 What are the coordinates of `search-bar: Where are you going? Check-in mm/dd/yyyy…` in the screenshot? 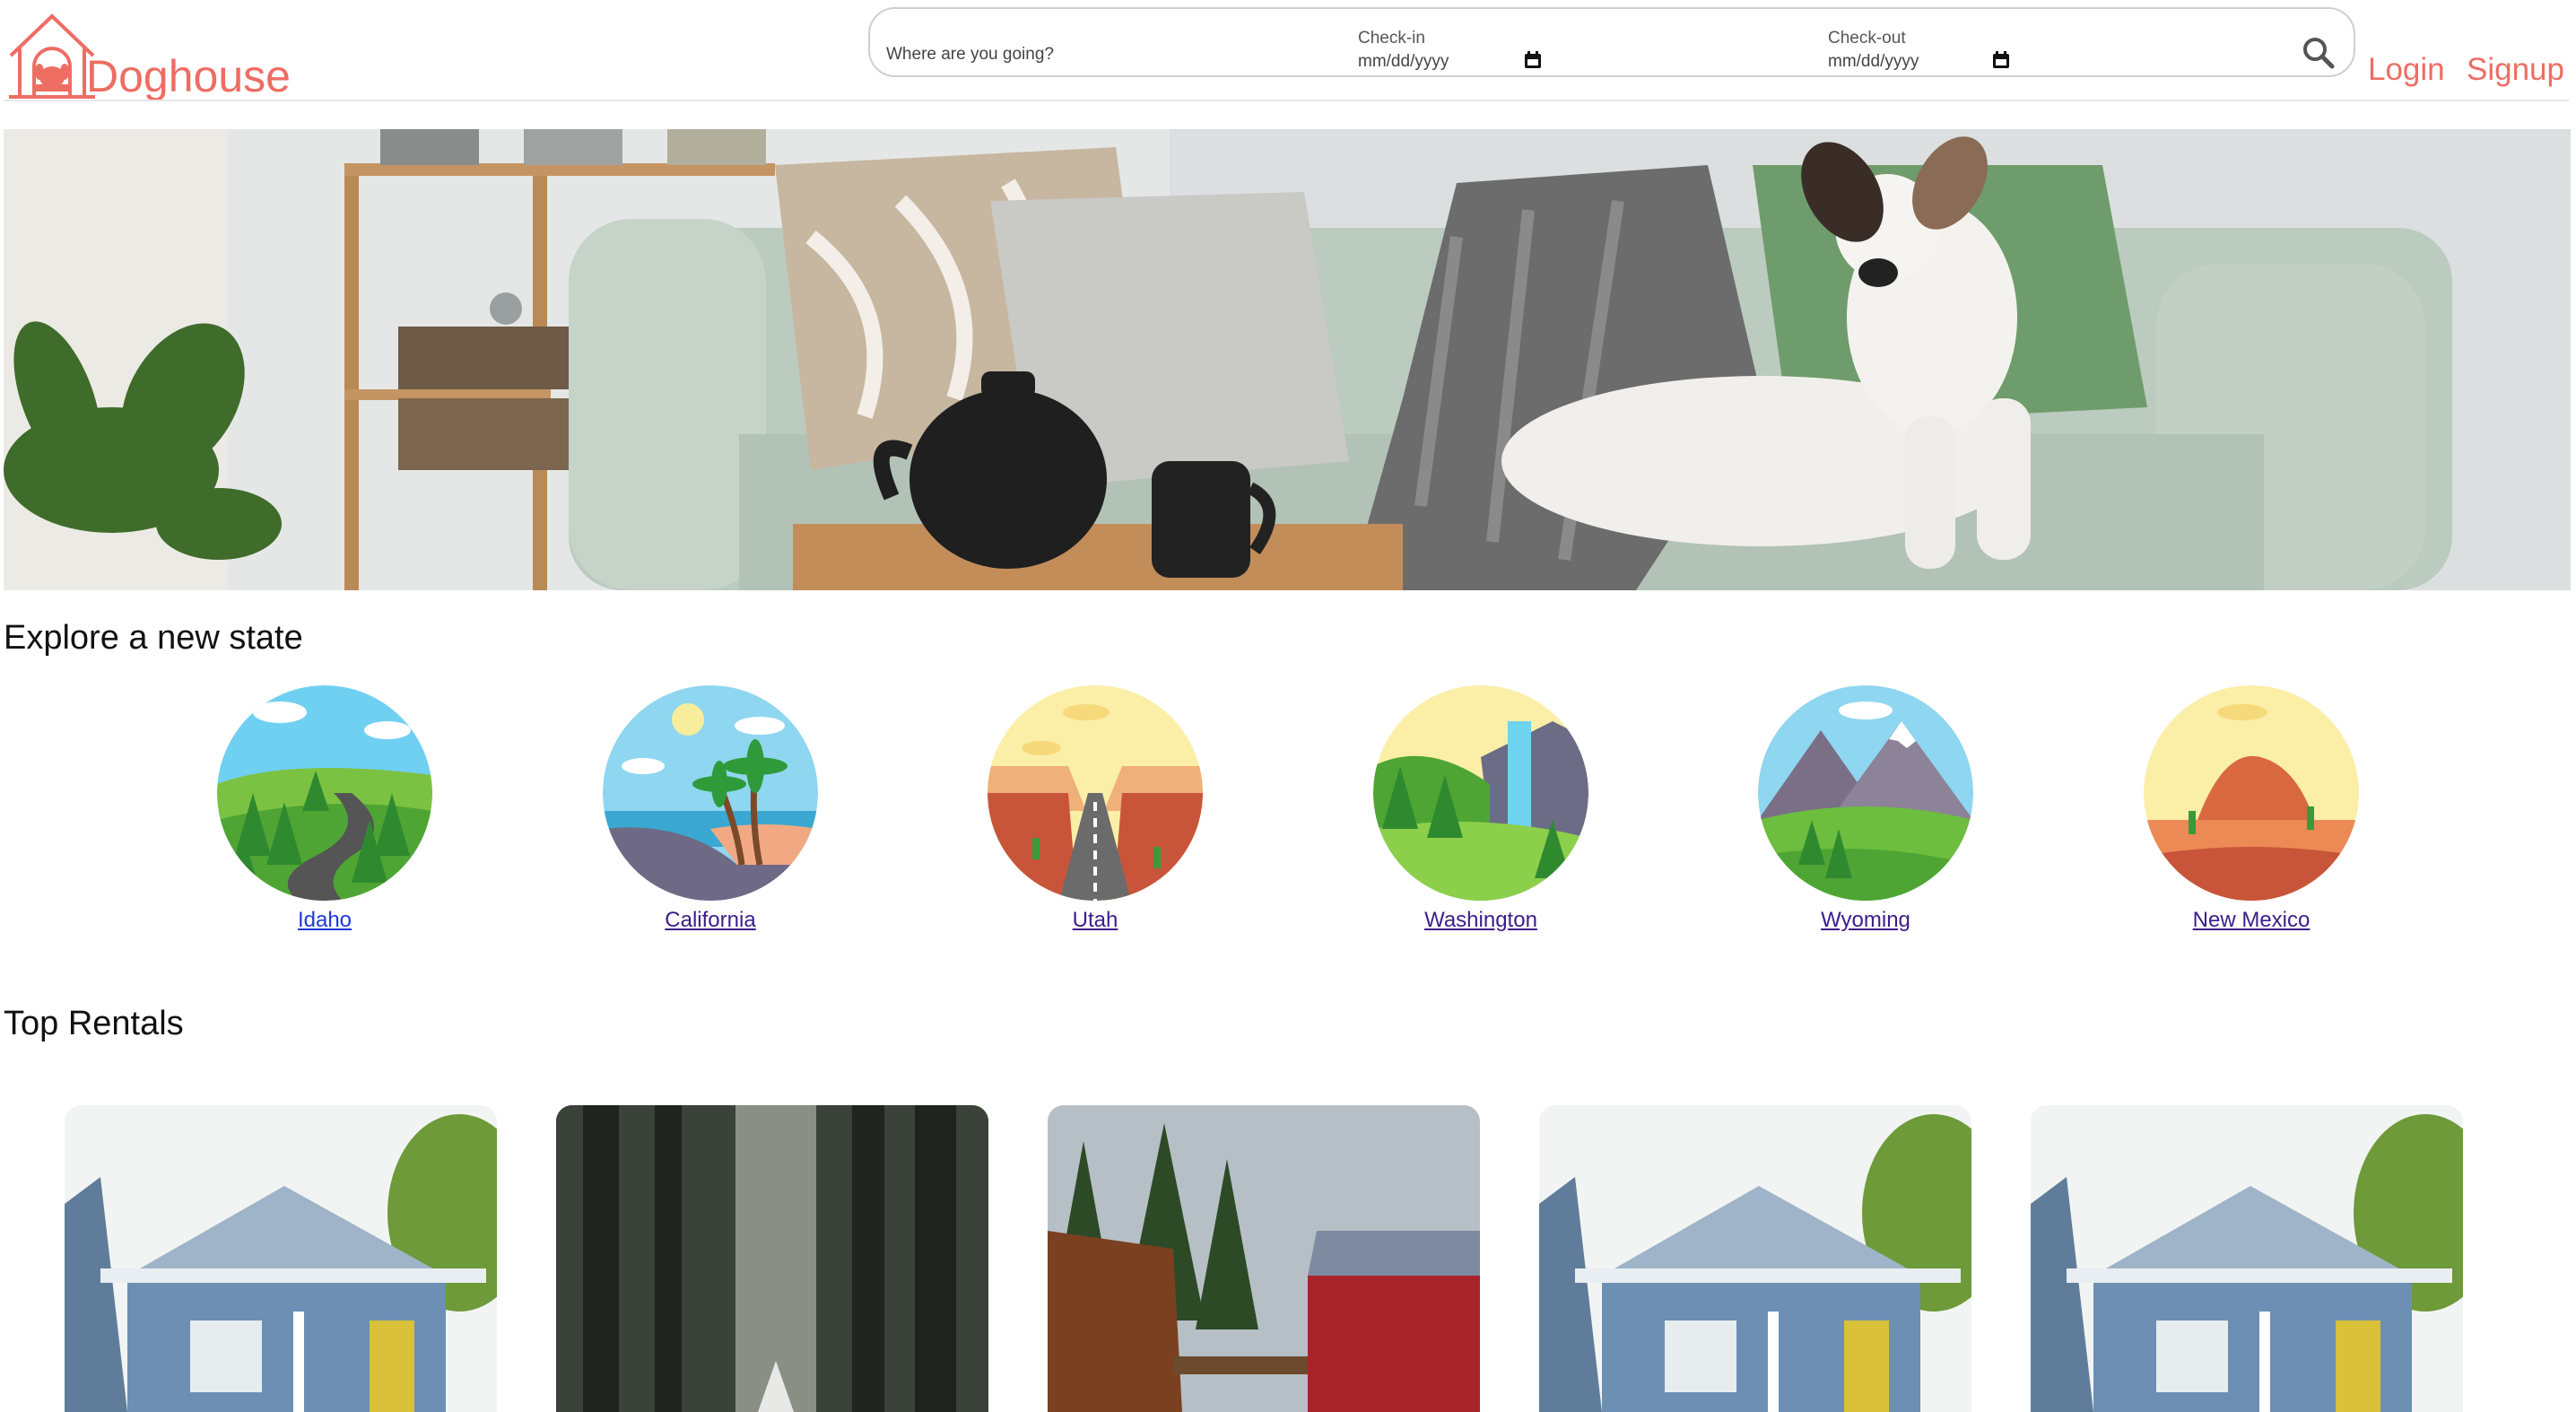 It's located at (1611, 42).